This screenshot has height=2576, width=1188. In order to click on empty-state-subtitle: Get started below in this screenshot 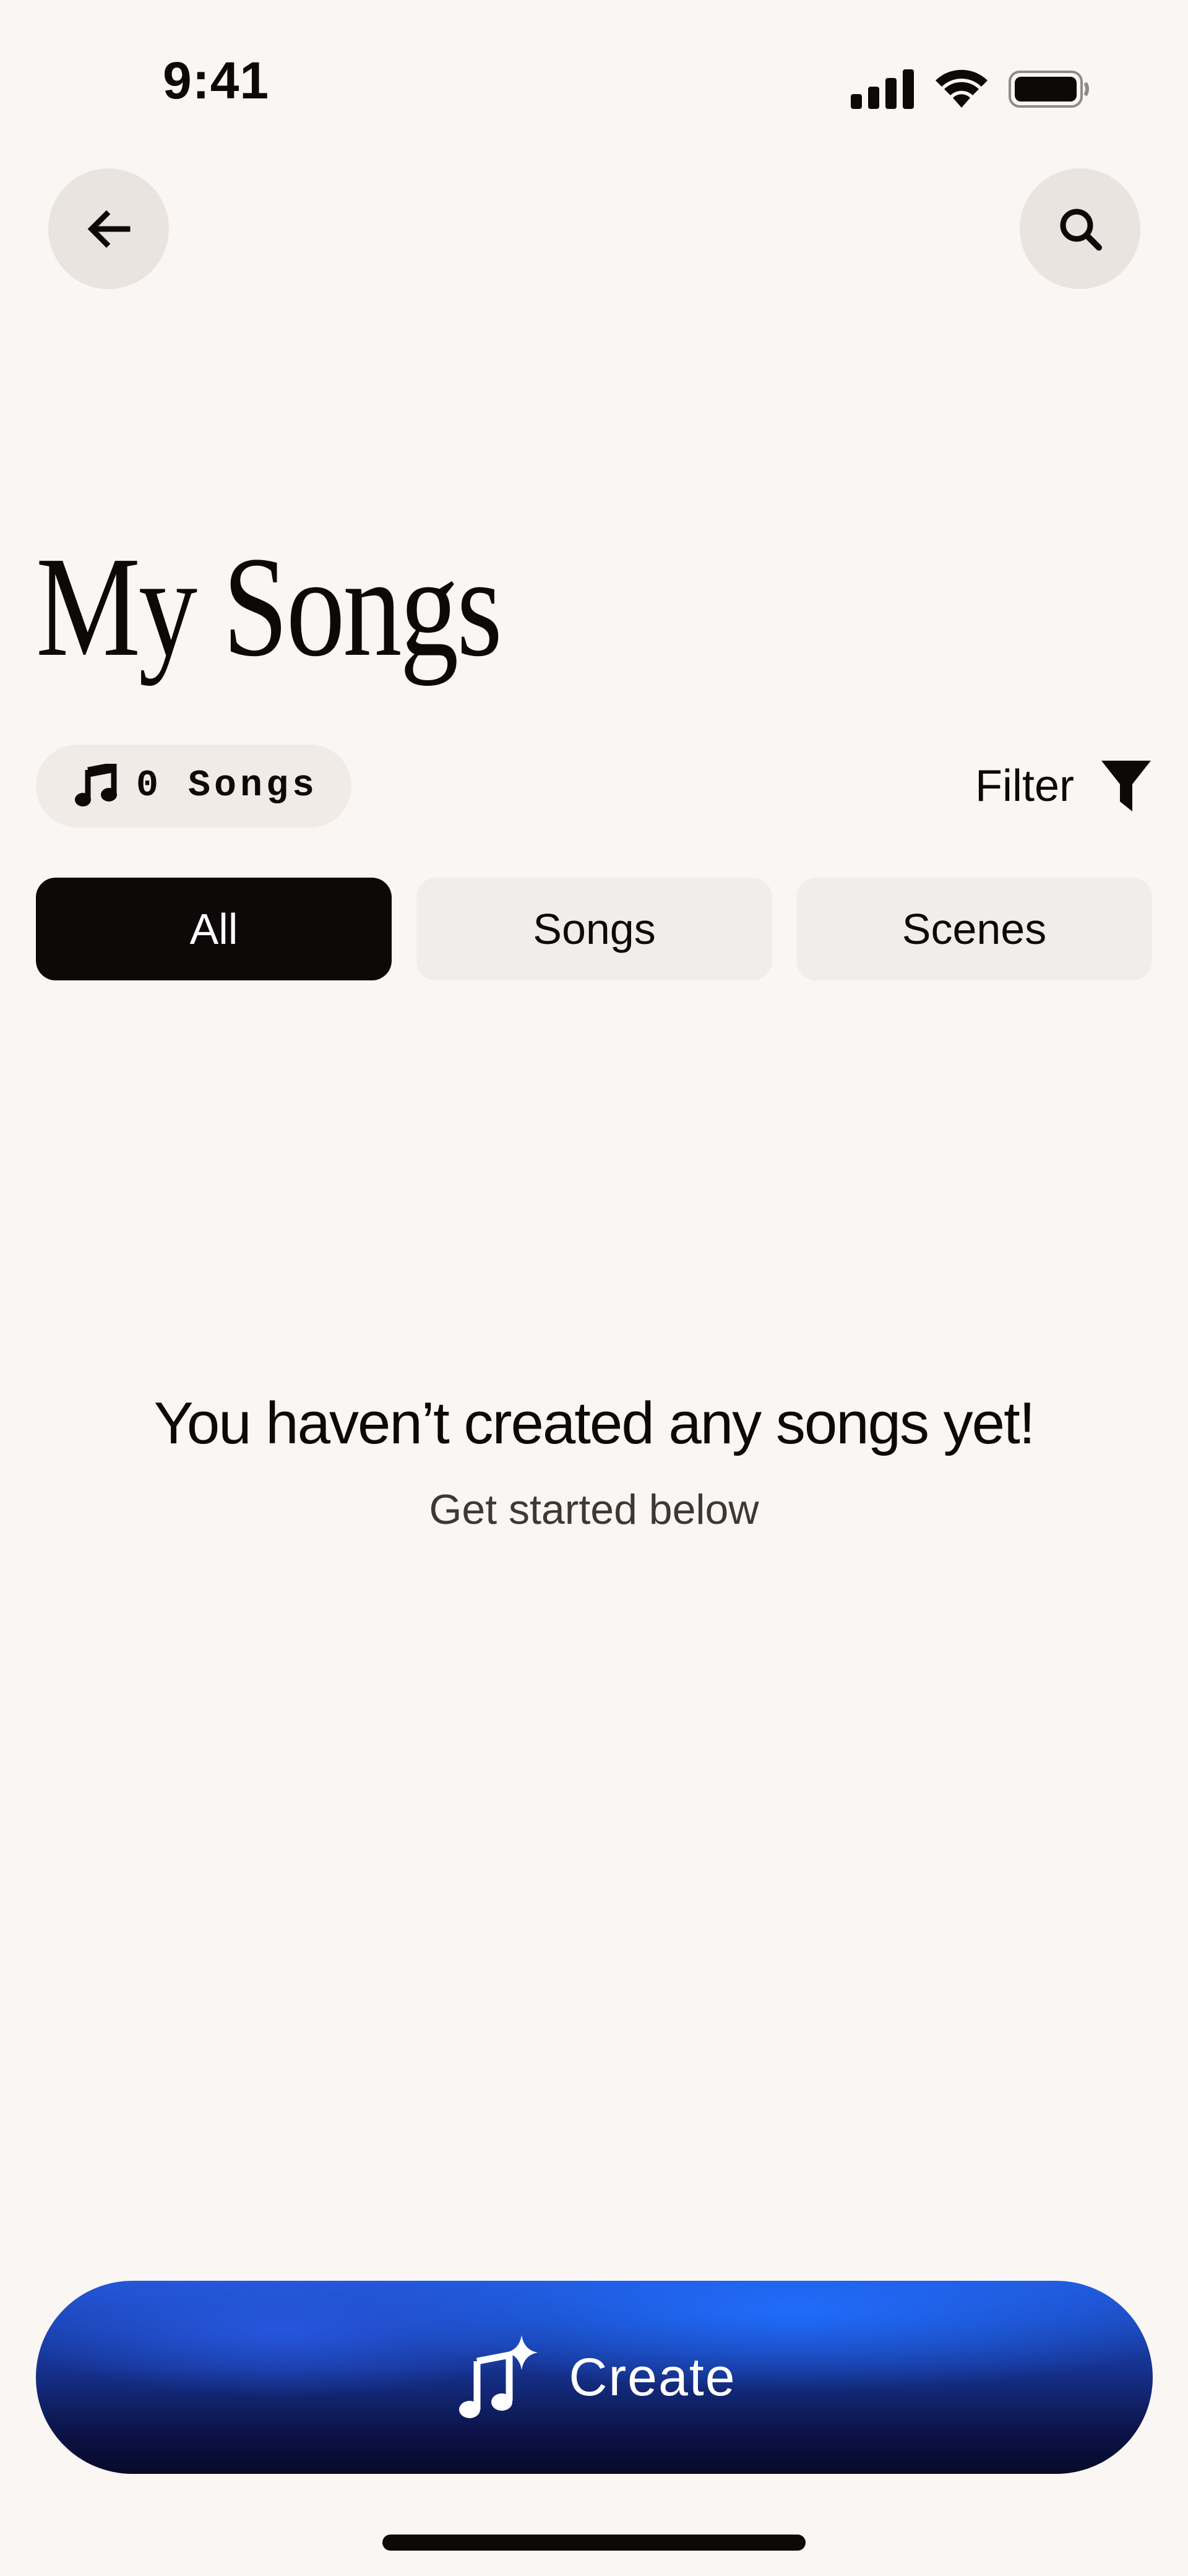, I will do `click(594, 1509)`.